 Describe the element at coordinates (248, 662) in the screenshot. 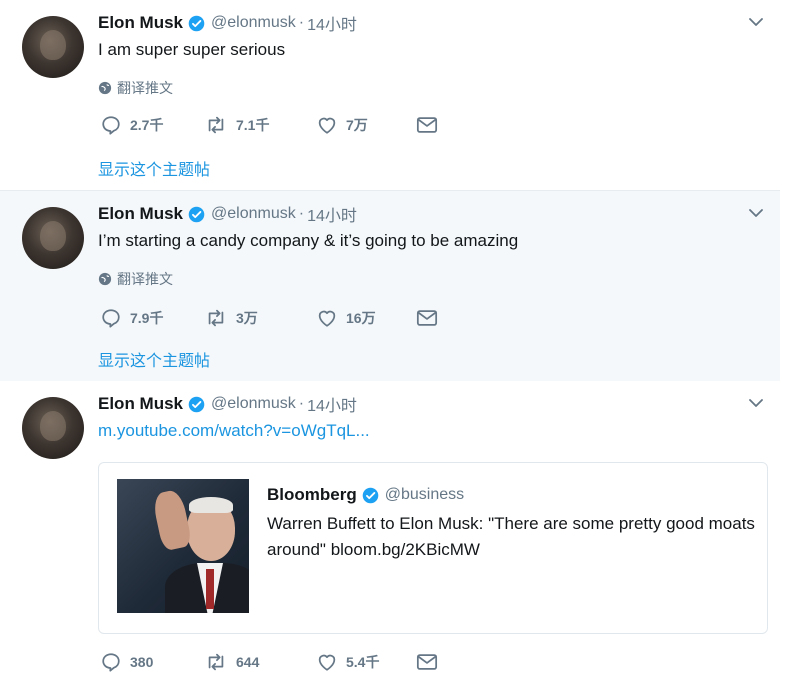

I see `retweet-count: 644` at that location.